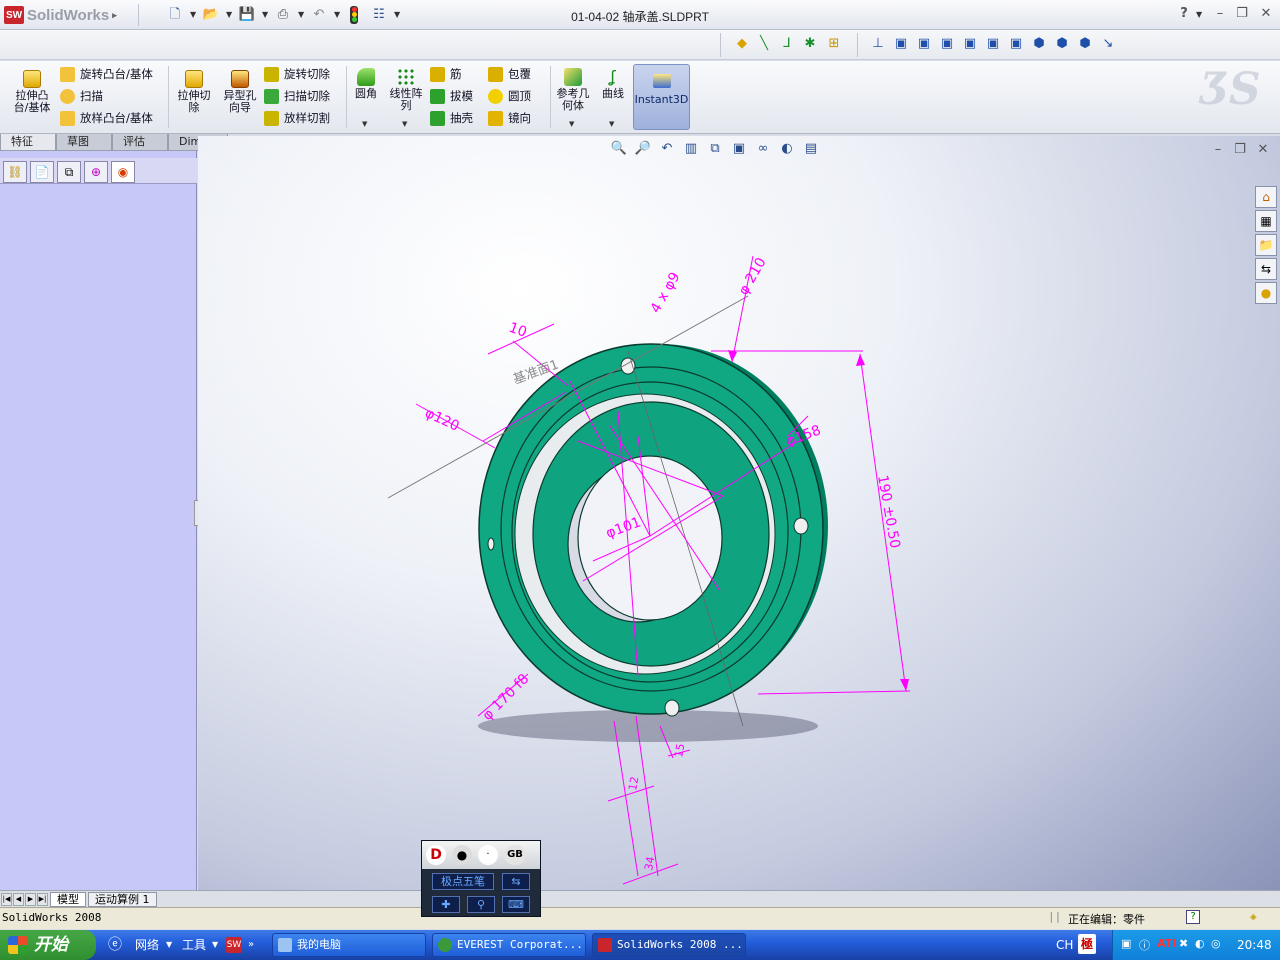 Image resolution: width=1280 pixels, height=960 pixels. Describe the element at coordinates (1266, 221) in the screenshot. I see `design-library-icon: ▦` at that location.